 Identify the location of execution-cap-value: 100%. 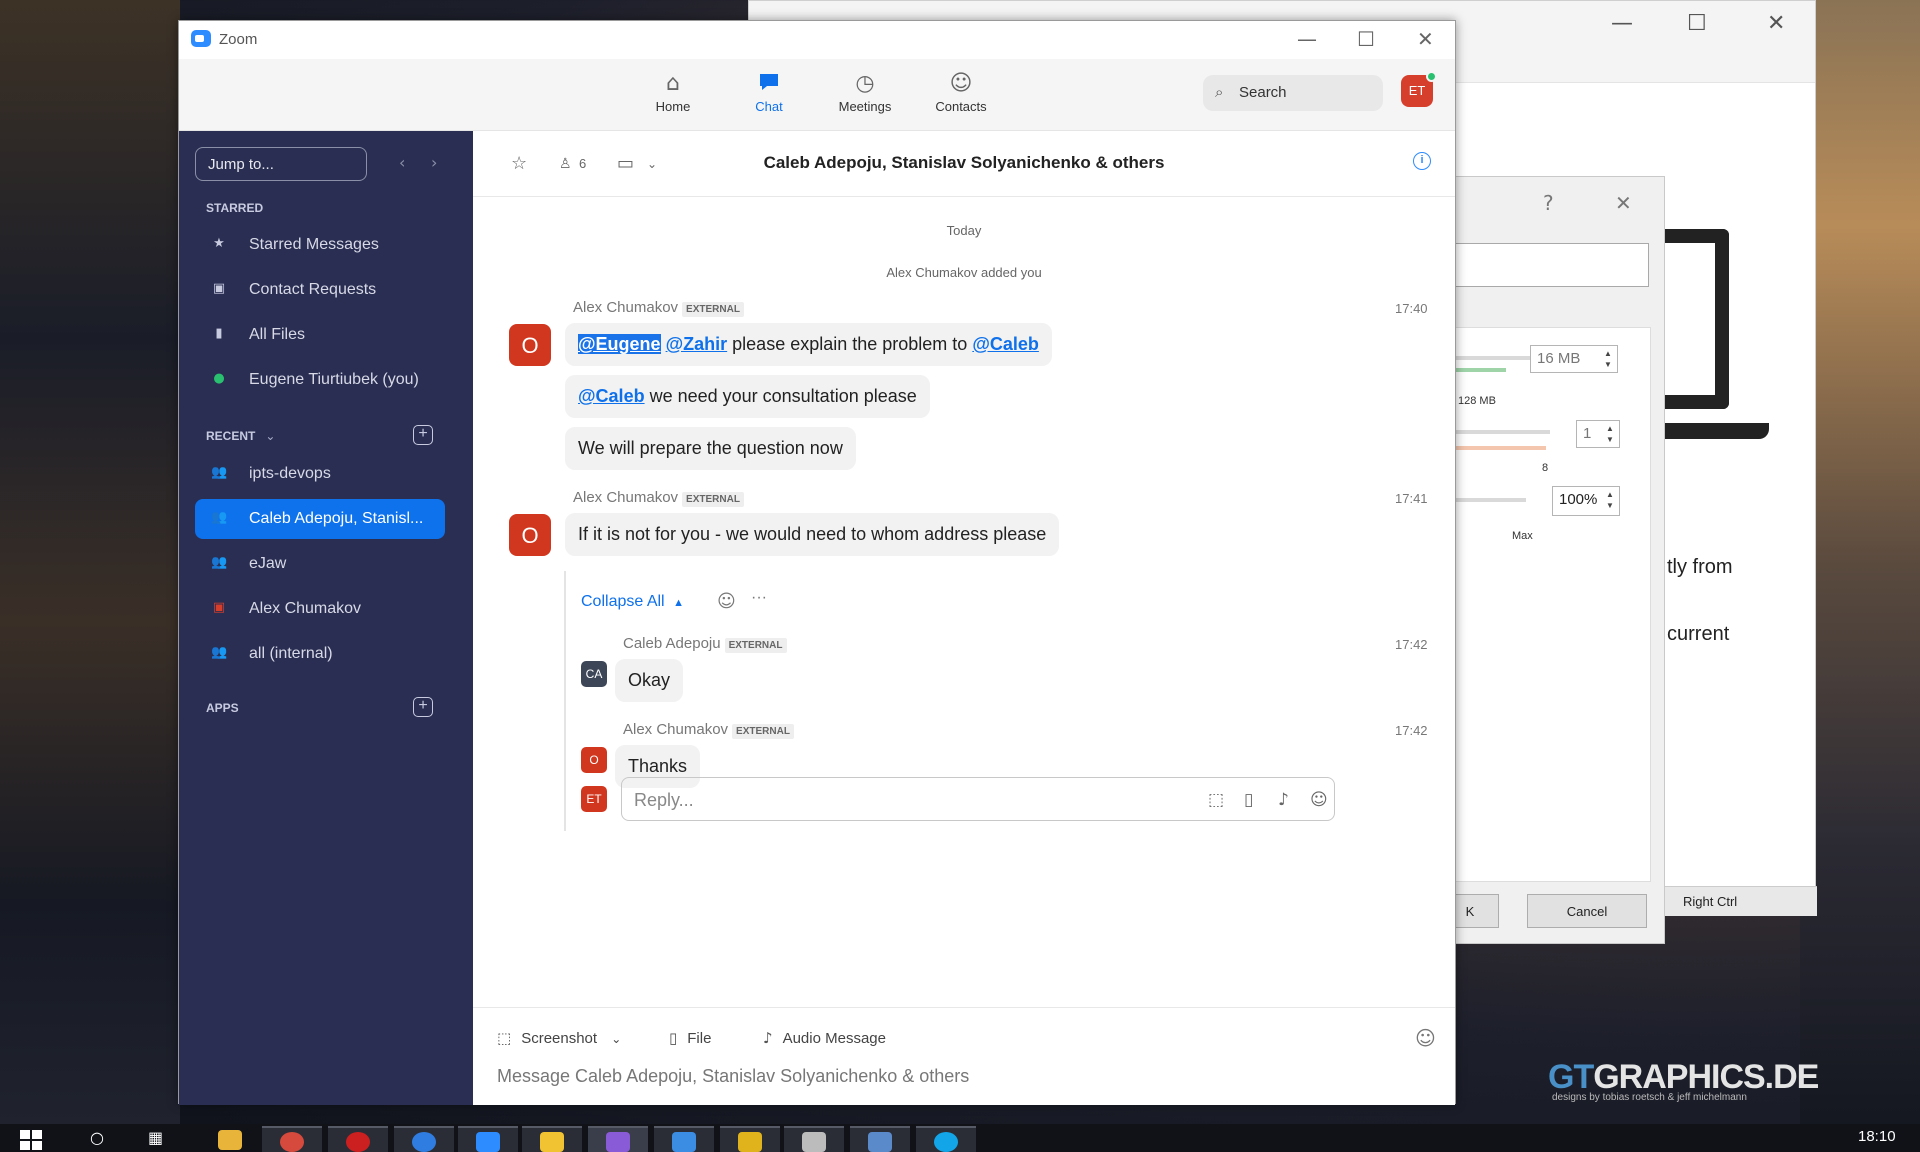
(1578, 499).